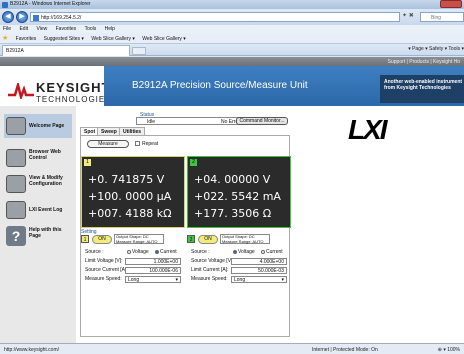 This screenshot has width=464, height=354. What do you see at coordinates (64, 39) in the screenshot?
I see `fav-suggested-sites: Suggested Sites ▾` at bounding box center [64, 39].